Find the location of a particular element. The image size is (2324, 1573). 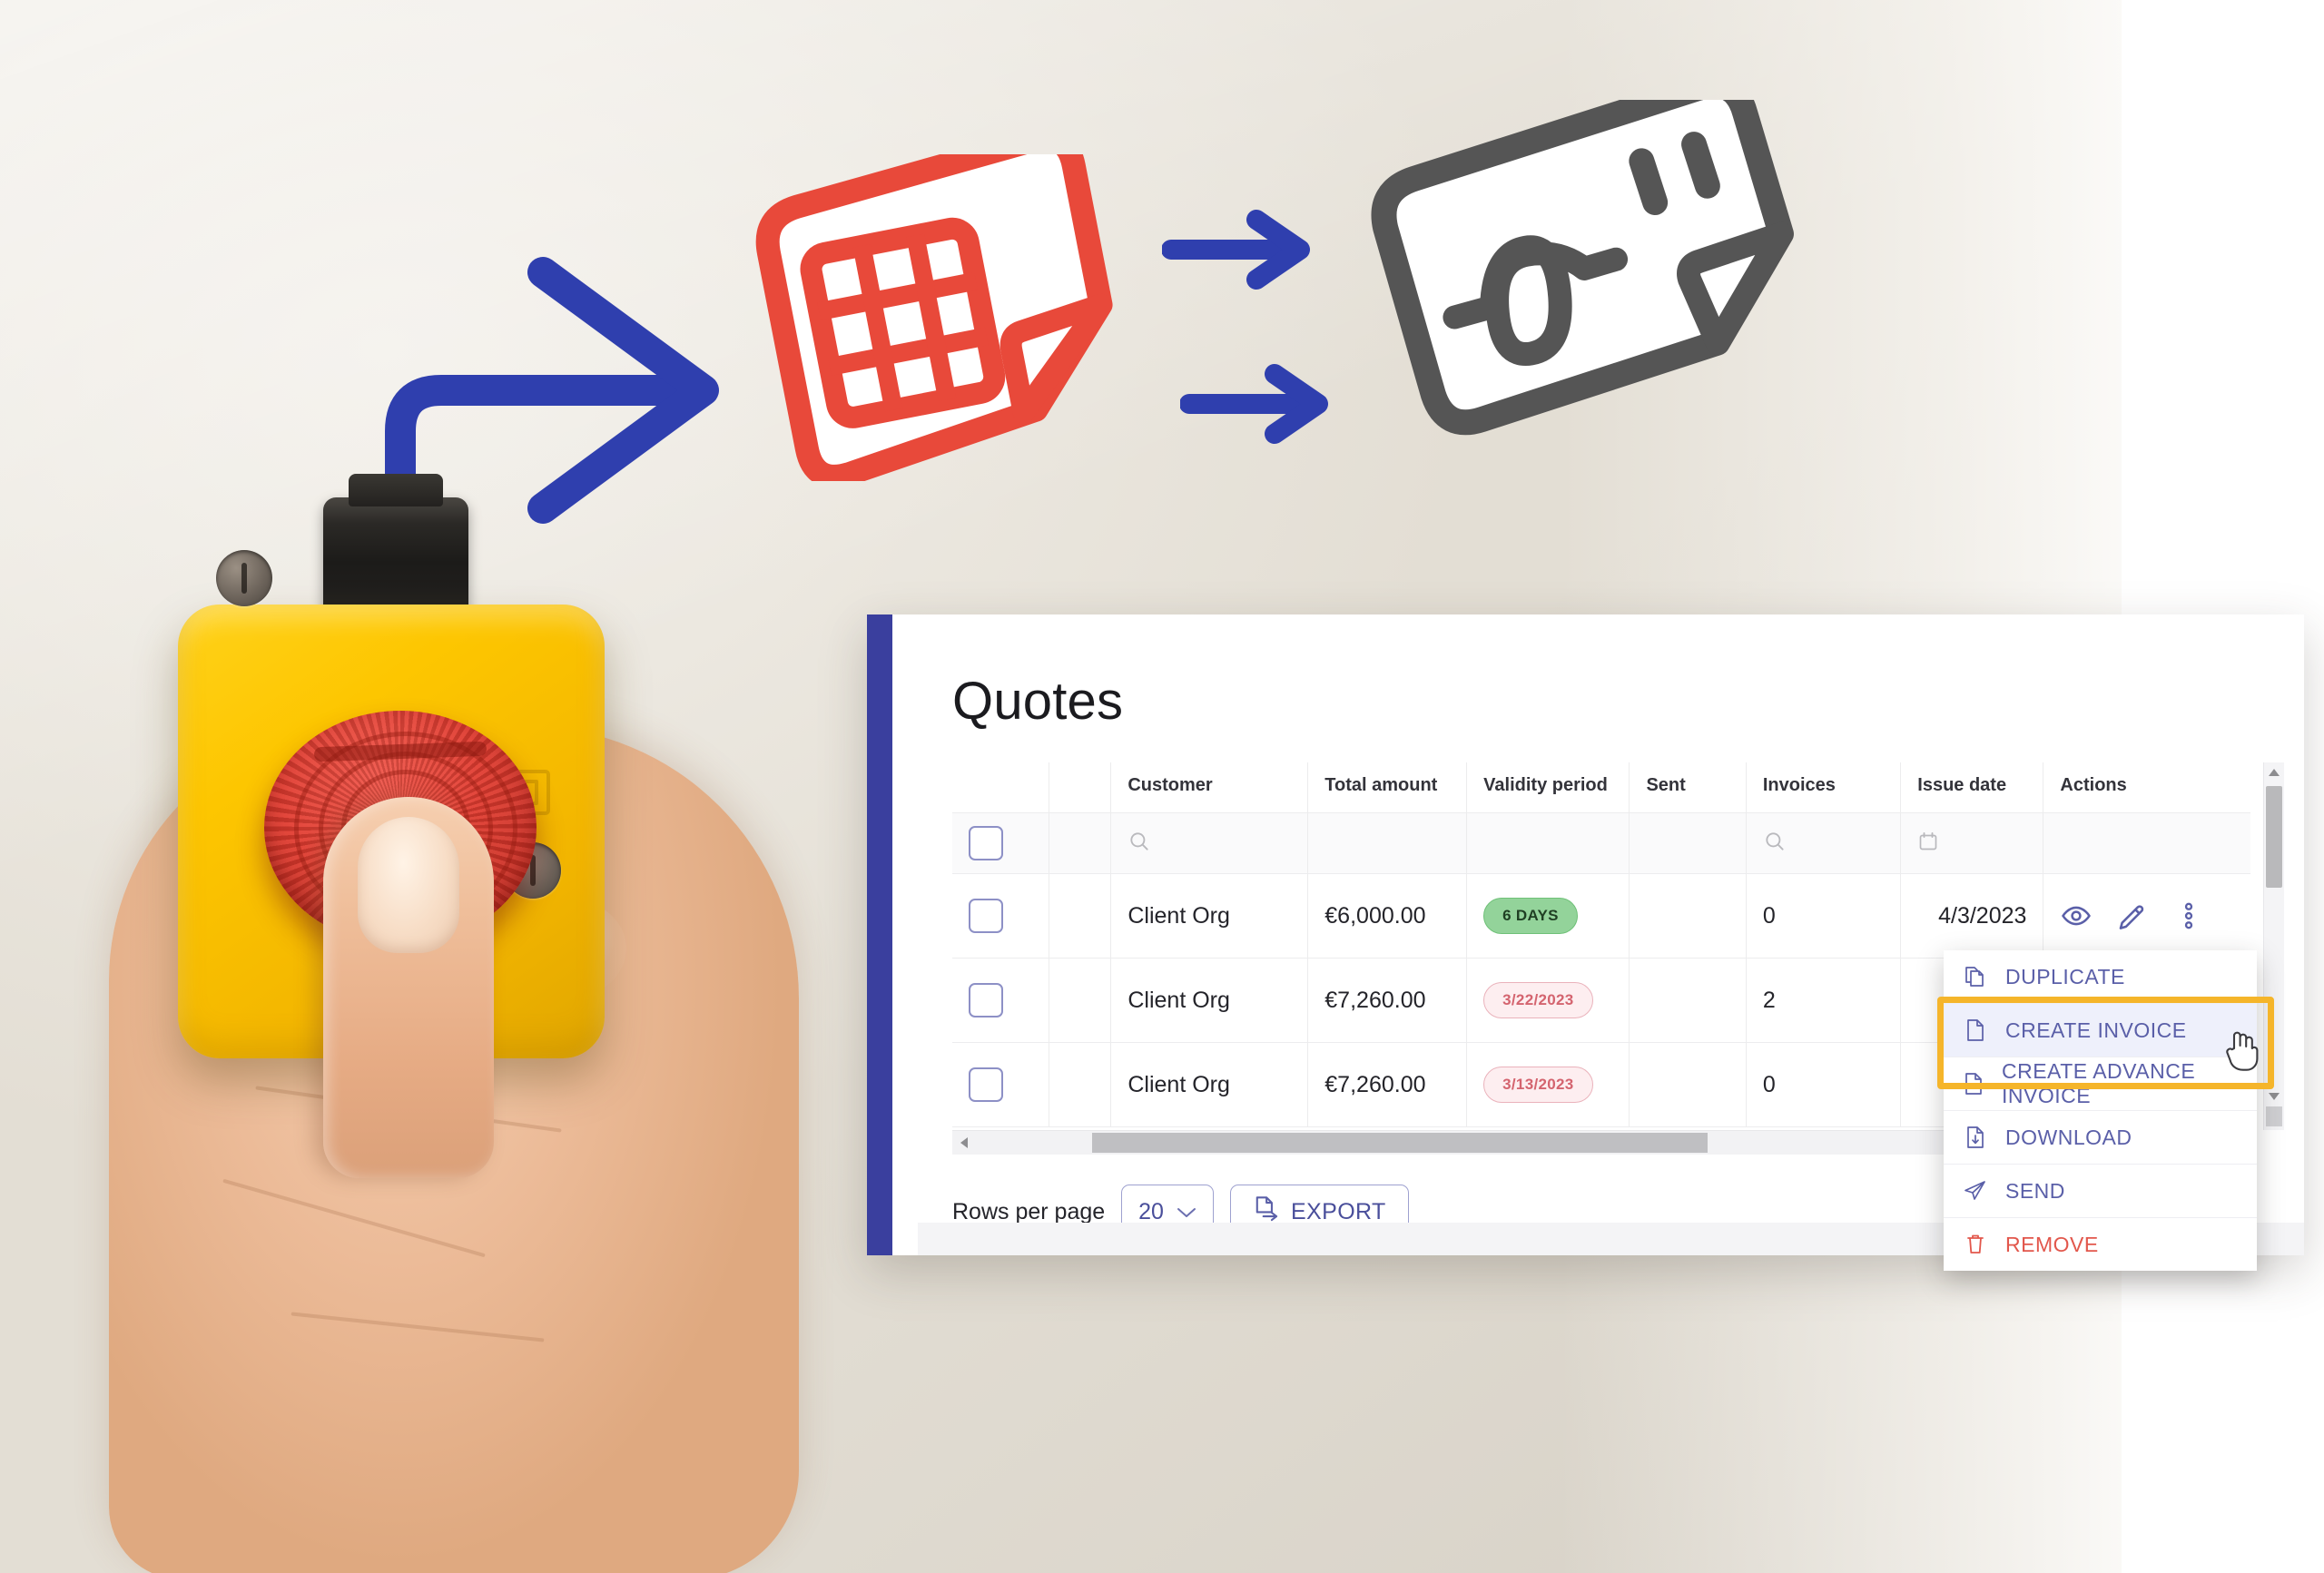

vertical-scroll-thumb is located at coordinates (2274, 837).